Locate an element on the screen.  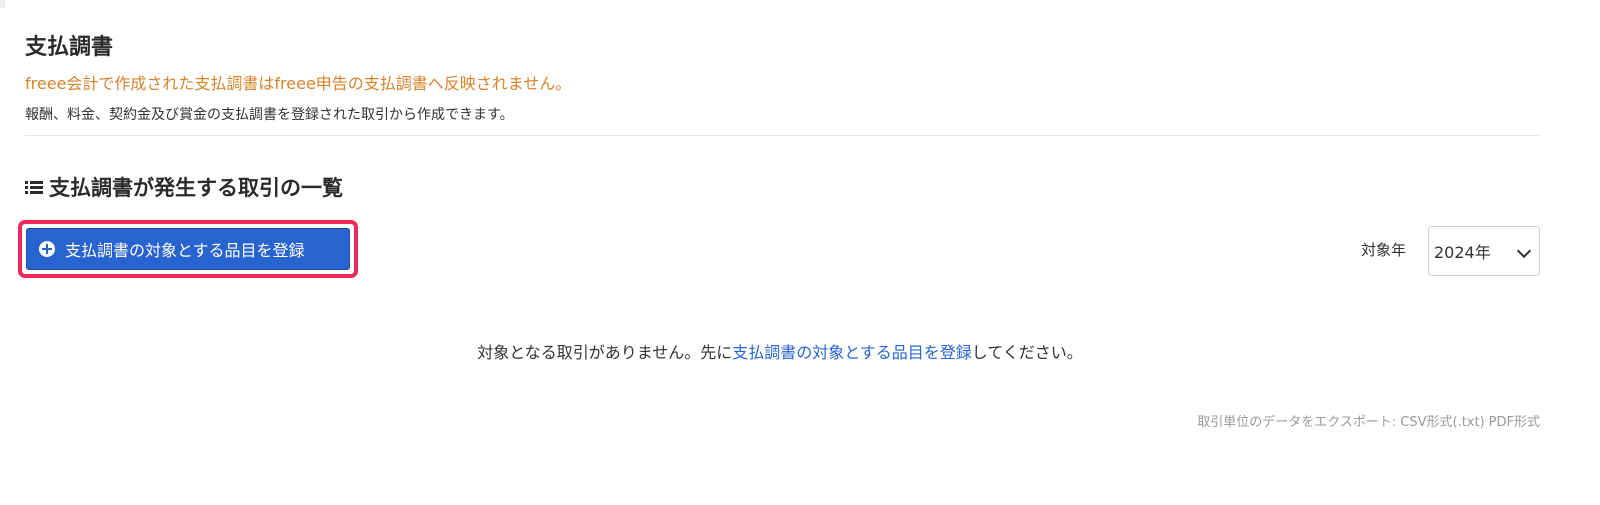
register-button-highlight: 支払調書の対象とする品目を登録 is located at coordinates (188, 249).